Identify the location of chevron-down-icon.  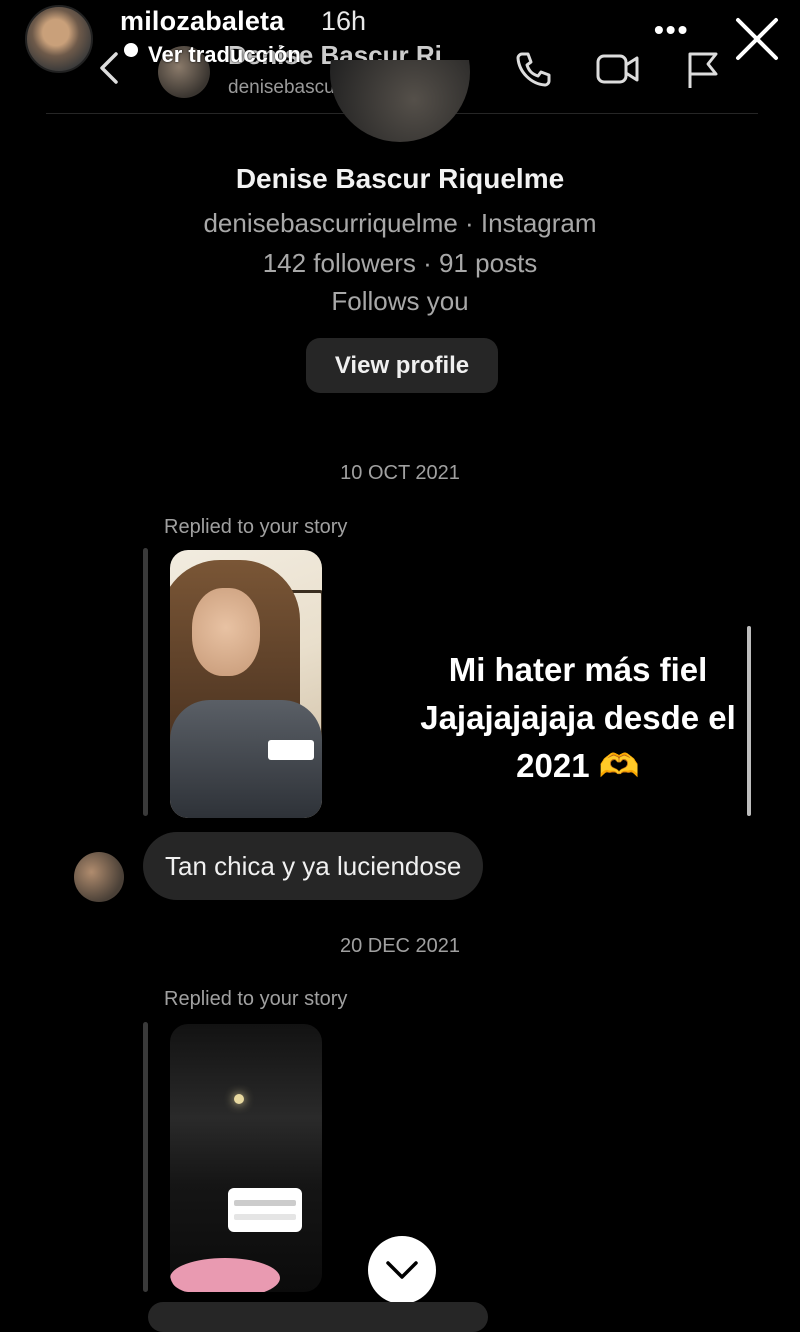
(402, 1270).